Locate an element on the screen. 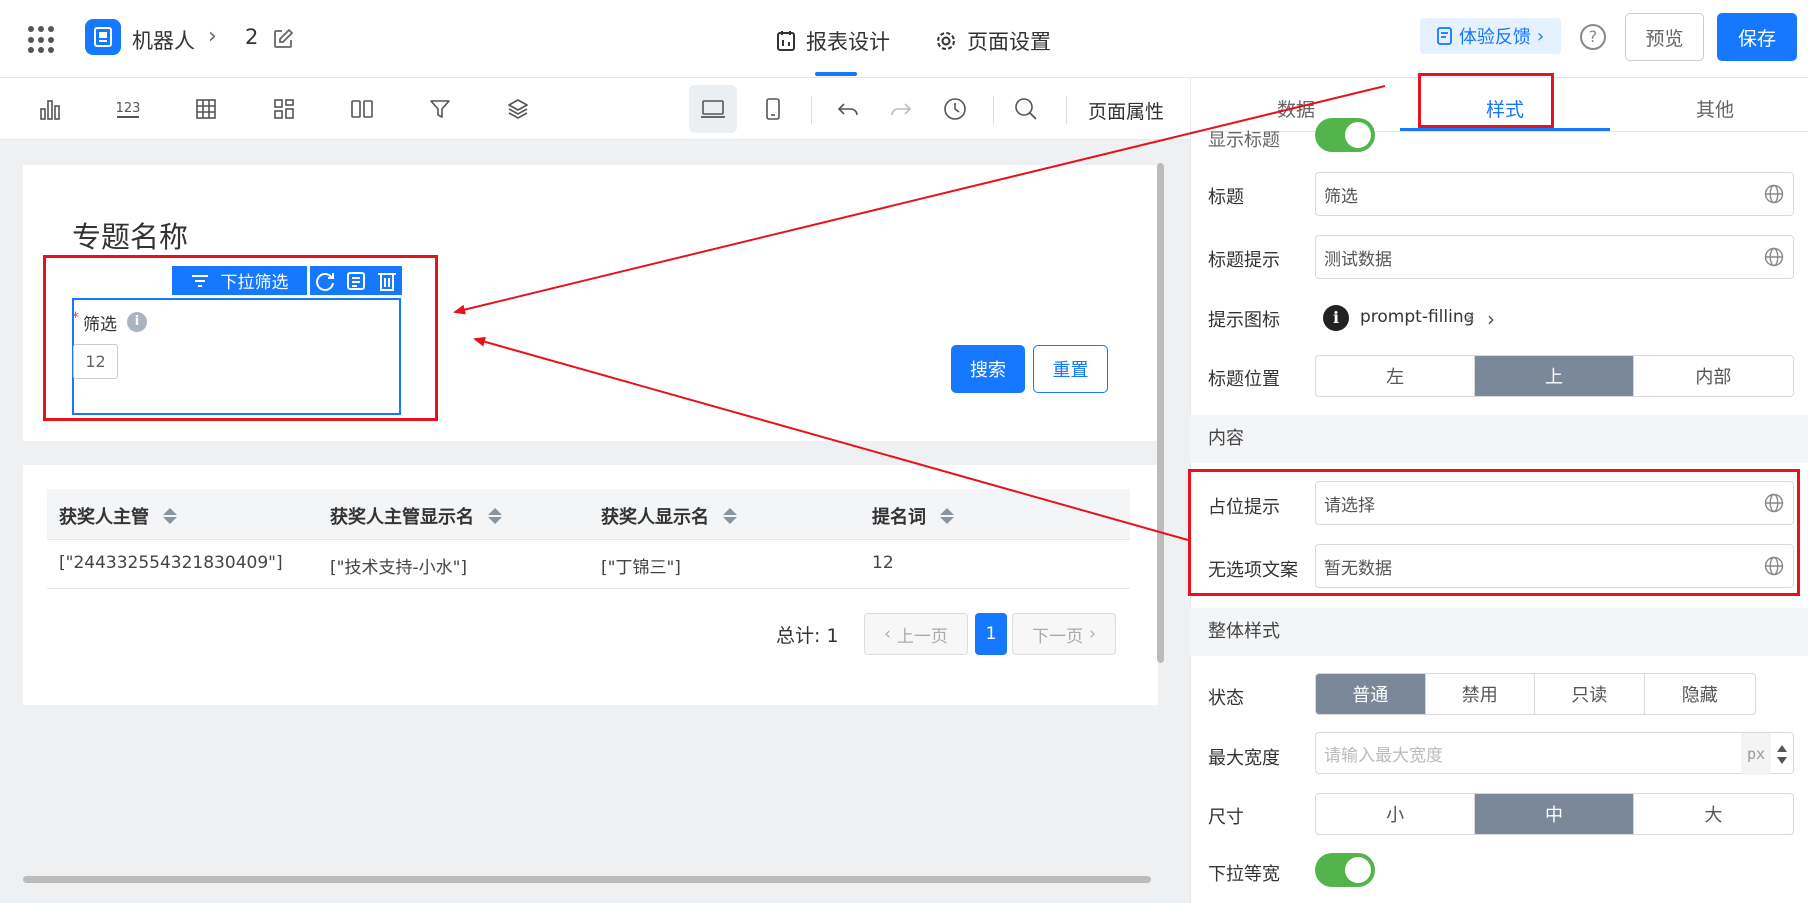  number-icon: 123 is located at coordinates (128, 109).